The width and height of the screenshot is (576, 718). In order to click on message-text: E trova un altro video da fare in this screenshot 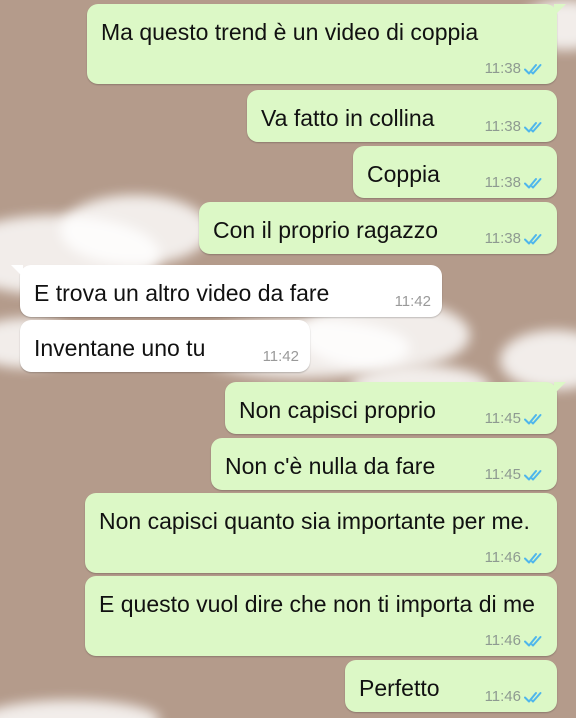, I will do `click(182, 293)`.